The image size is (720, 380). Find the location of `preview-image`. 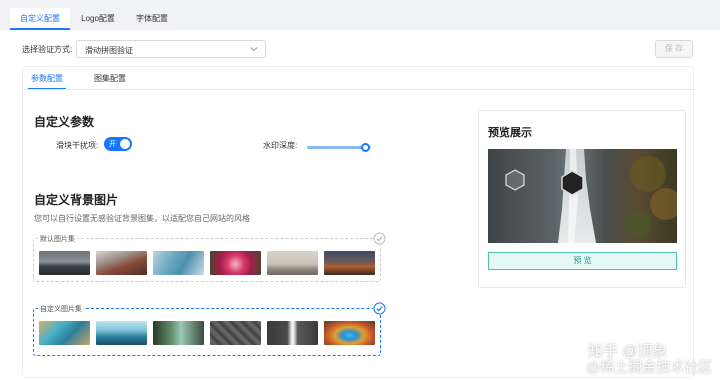

preview-image is located at coordinates (582, 196).